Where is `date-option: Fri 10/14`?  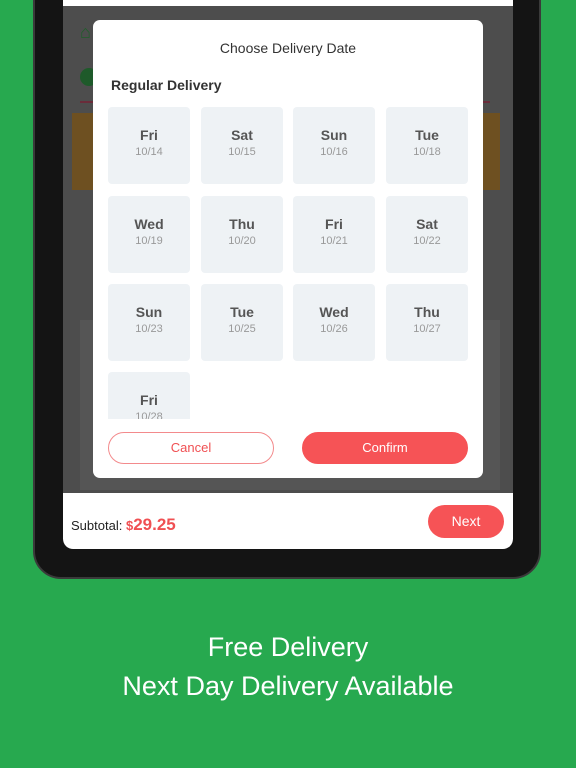
date-option: Fri 10/14 is located at coordinates (149, 145).